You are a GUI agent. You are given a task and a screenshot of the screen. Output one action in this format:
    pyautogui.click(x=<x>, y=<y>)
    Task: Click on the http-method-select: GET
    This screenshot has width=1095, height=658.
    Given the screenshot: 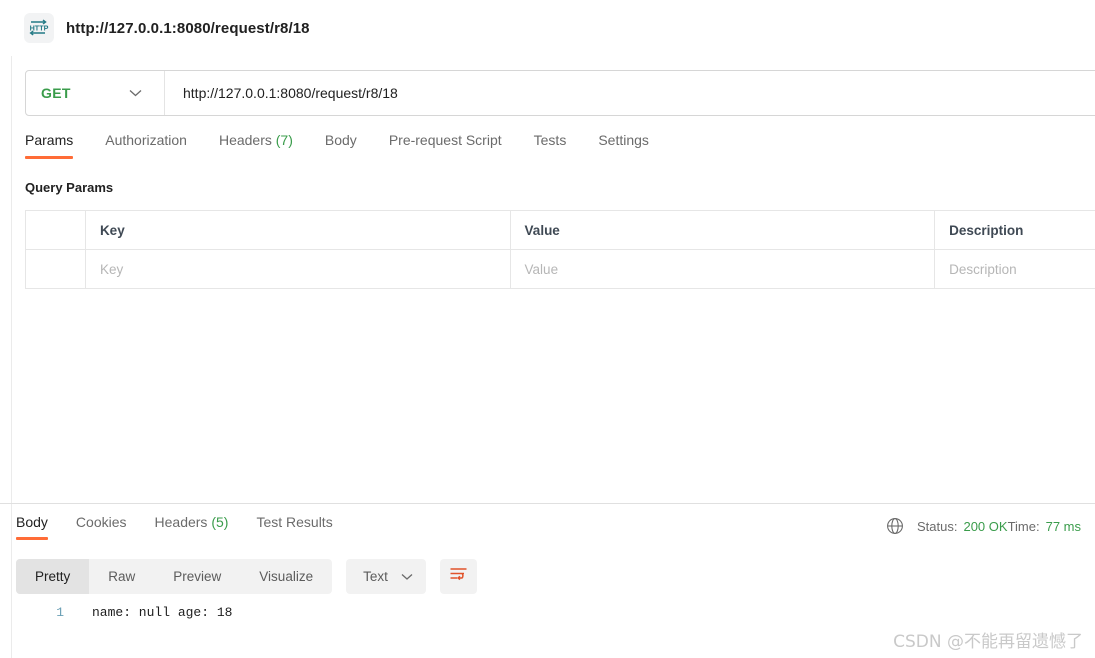 What is the action you would take?
    pyautogui.click(x=95, y=93)
    